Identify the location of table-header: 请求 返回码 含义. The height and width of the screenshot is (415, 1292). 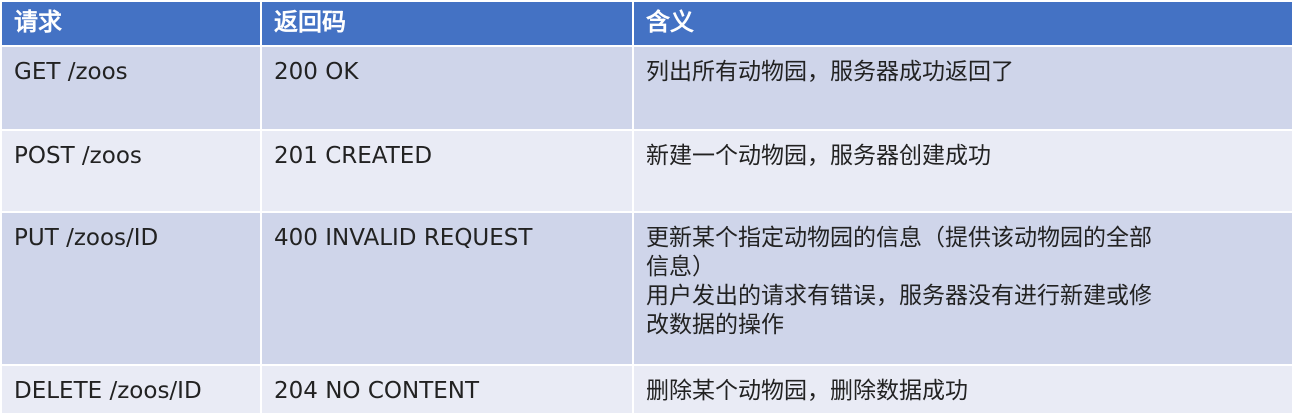
(646, 23).